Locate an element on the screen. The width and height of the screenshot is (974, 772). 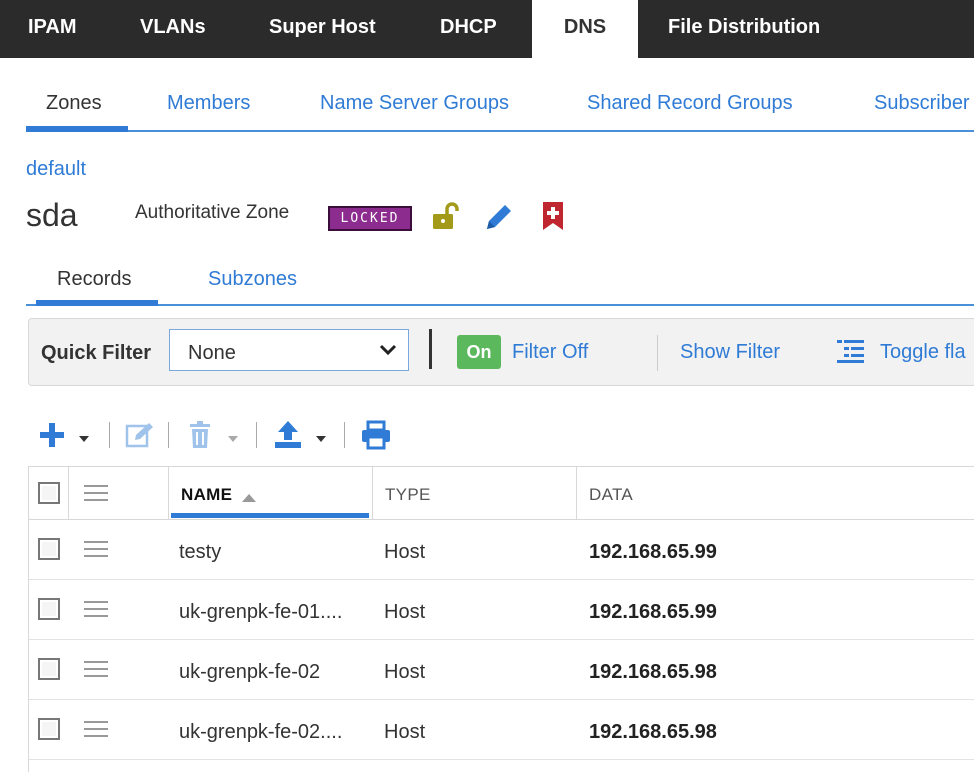
quick-filter-select: None is located at coordinates (289, 350).